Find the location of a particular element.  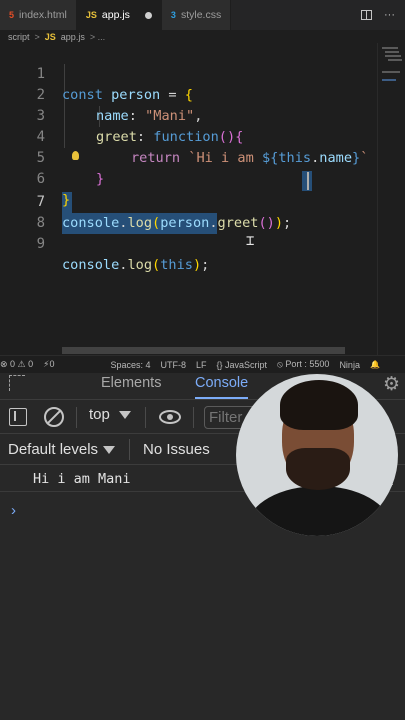

split-editor-icon is located at coordinates (366, 15).